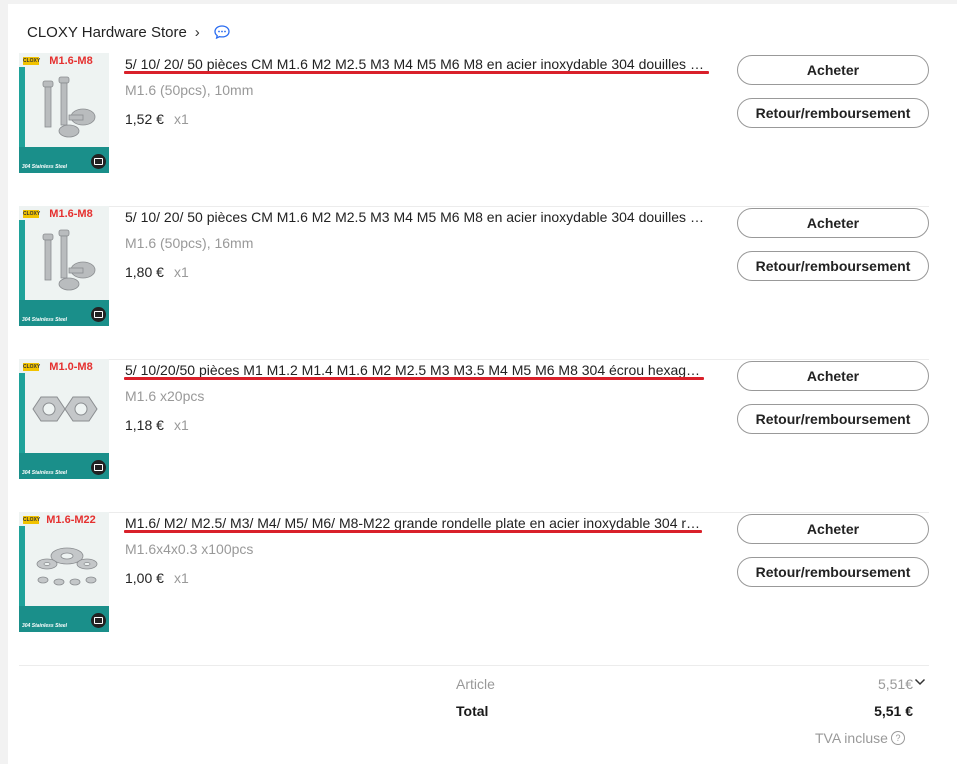 This screenshot has height=764, width=957. Describe the element at coordinates (189, 243) in the screenshot. I see `product-variant: M1.6 (50pcs), 16mm` at that location.